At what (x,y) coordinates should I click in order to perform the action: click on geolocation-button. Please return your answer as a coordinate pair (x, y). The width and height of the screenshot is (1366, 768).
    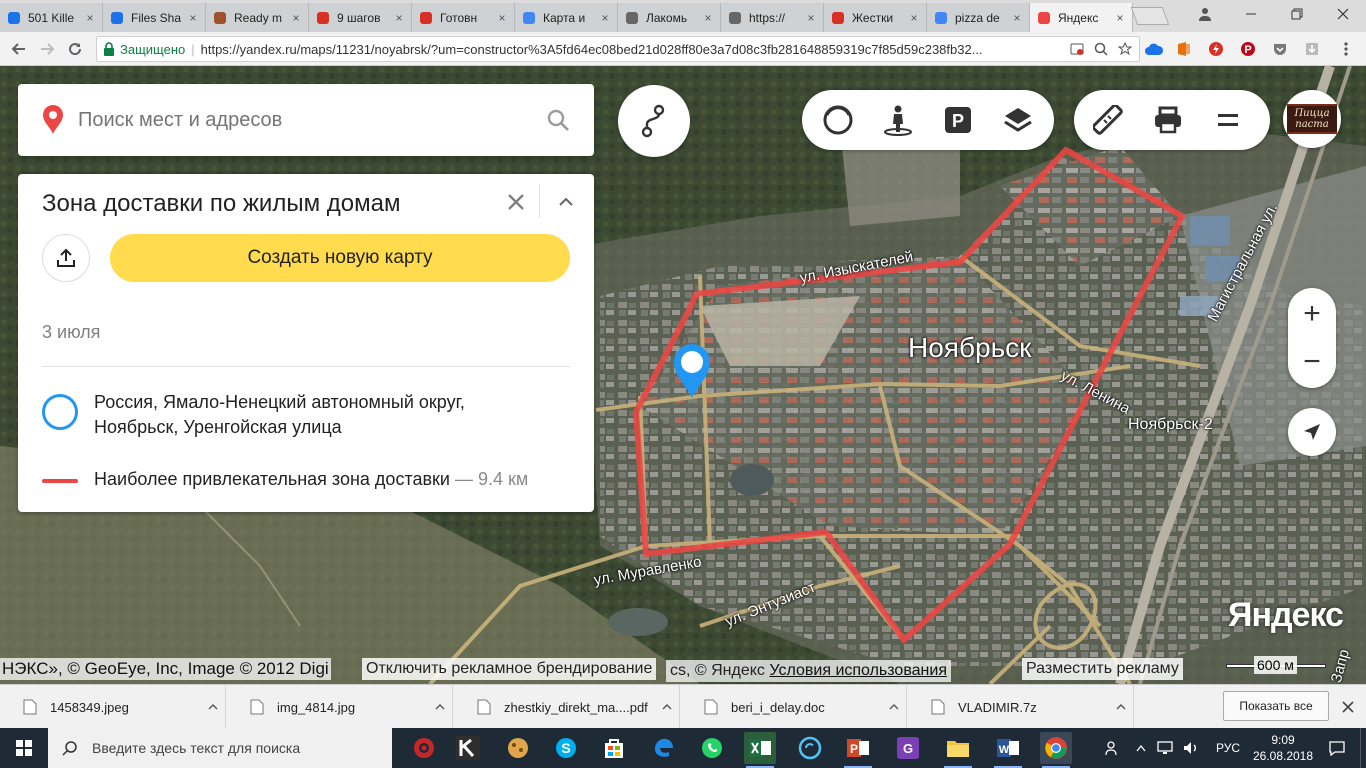
    Looking at the image, I should click on (1312, 432).